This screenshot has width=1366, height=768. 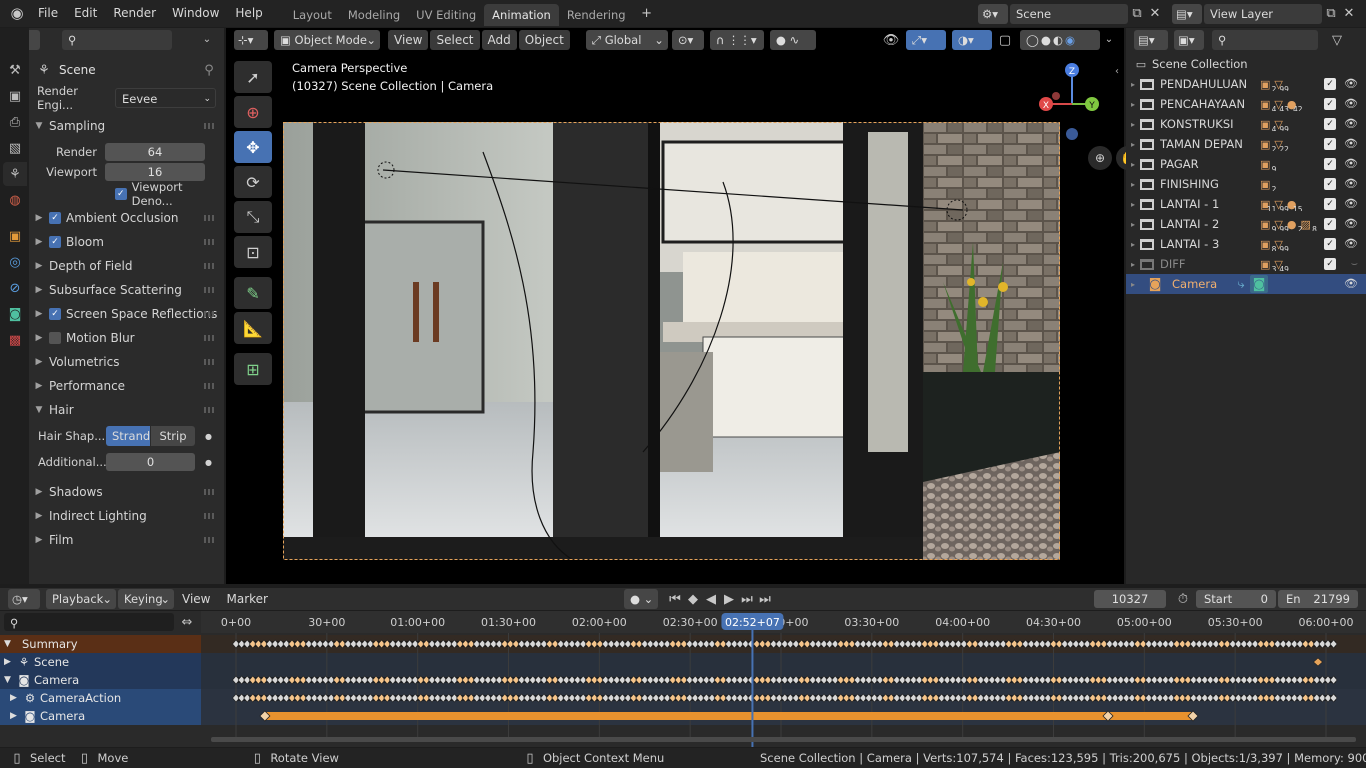 What do you see at coordinates (253, 147) in the screenshot?
I see `move-tool: ✥` at bounding box center [253, 147].